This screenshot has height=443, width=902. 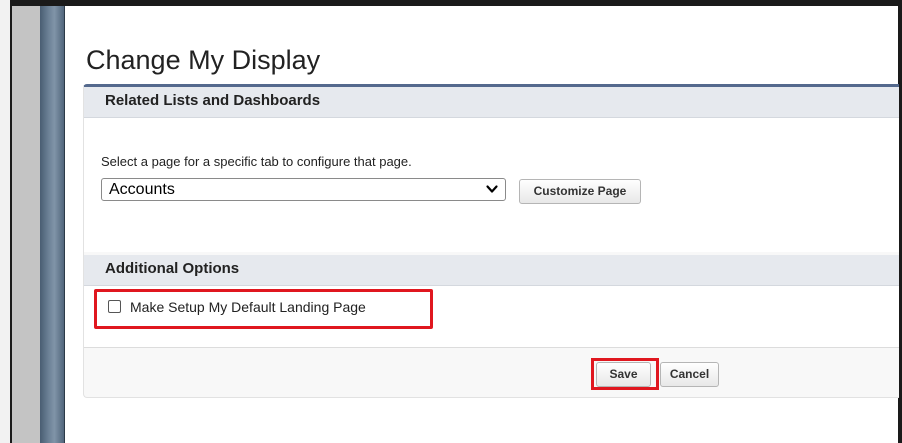 I want to click on left-sidebar-strip, so click(x=26, y=224).